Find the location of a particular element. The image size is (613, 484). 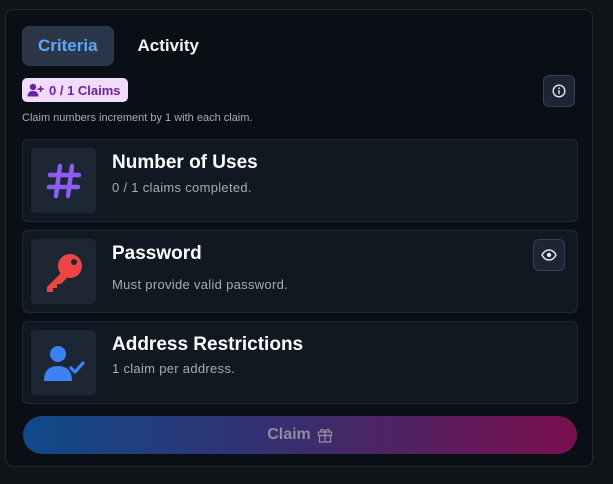

claim-button: Claim is located at coordinates (300, 435).